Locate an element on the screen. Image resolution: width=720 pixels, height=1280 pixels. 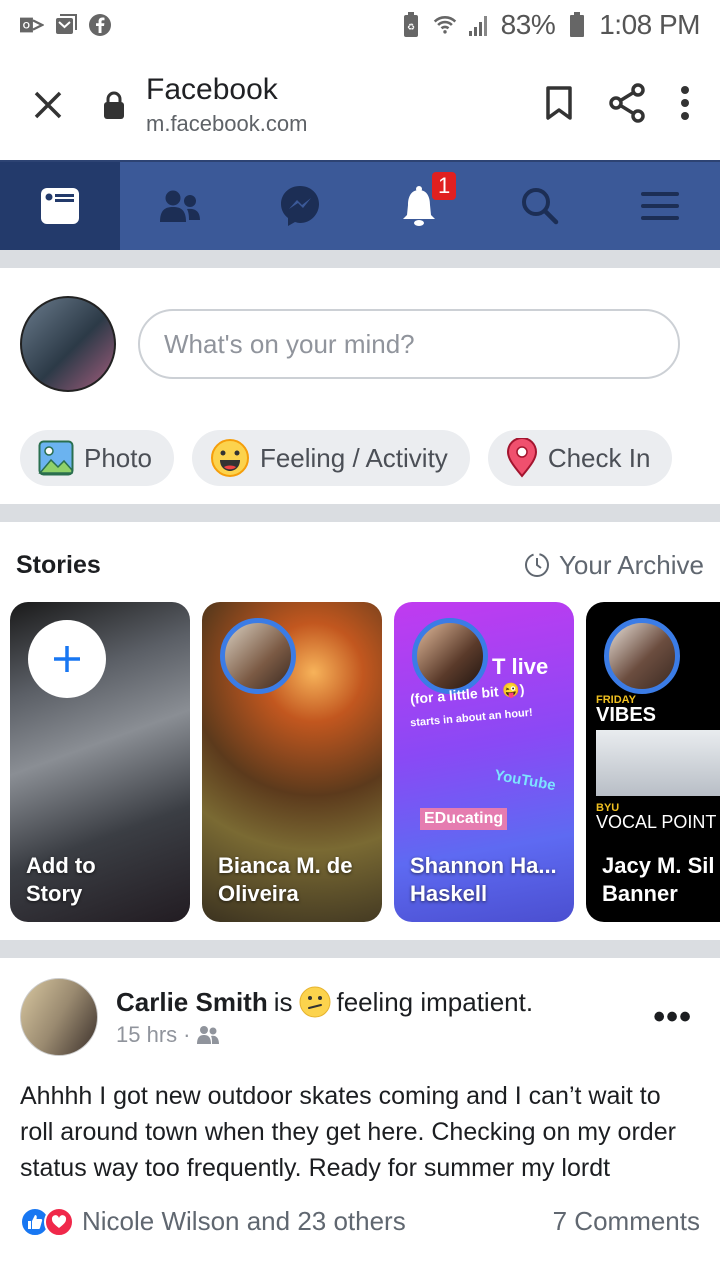
post-options-button: ••• is located at coordinates (672, 1017).